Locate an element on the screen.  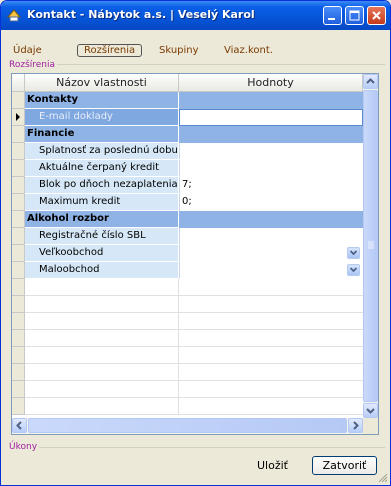
group-row-label: Kontakty is located at coordinates (102, 100).